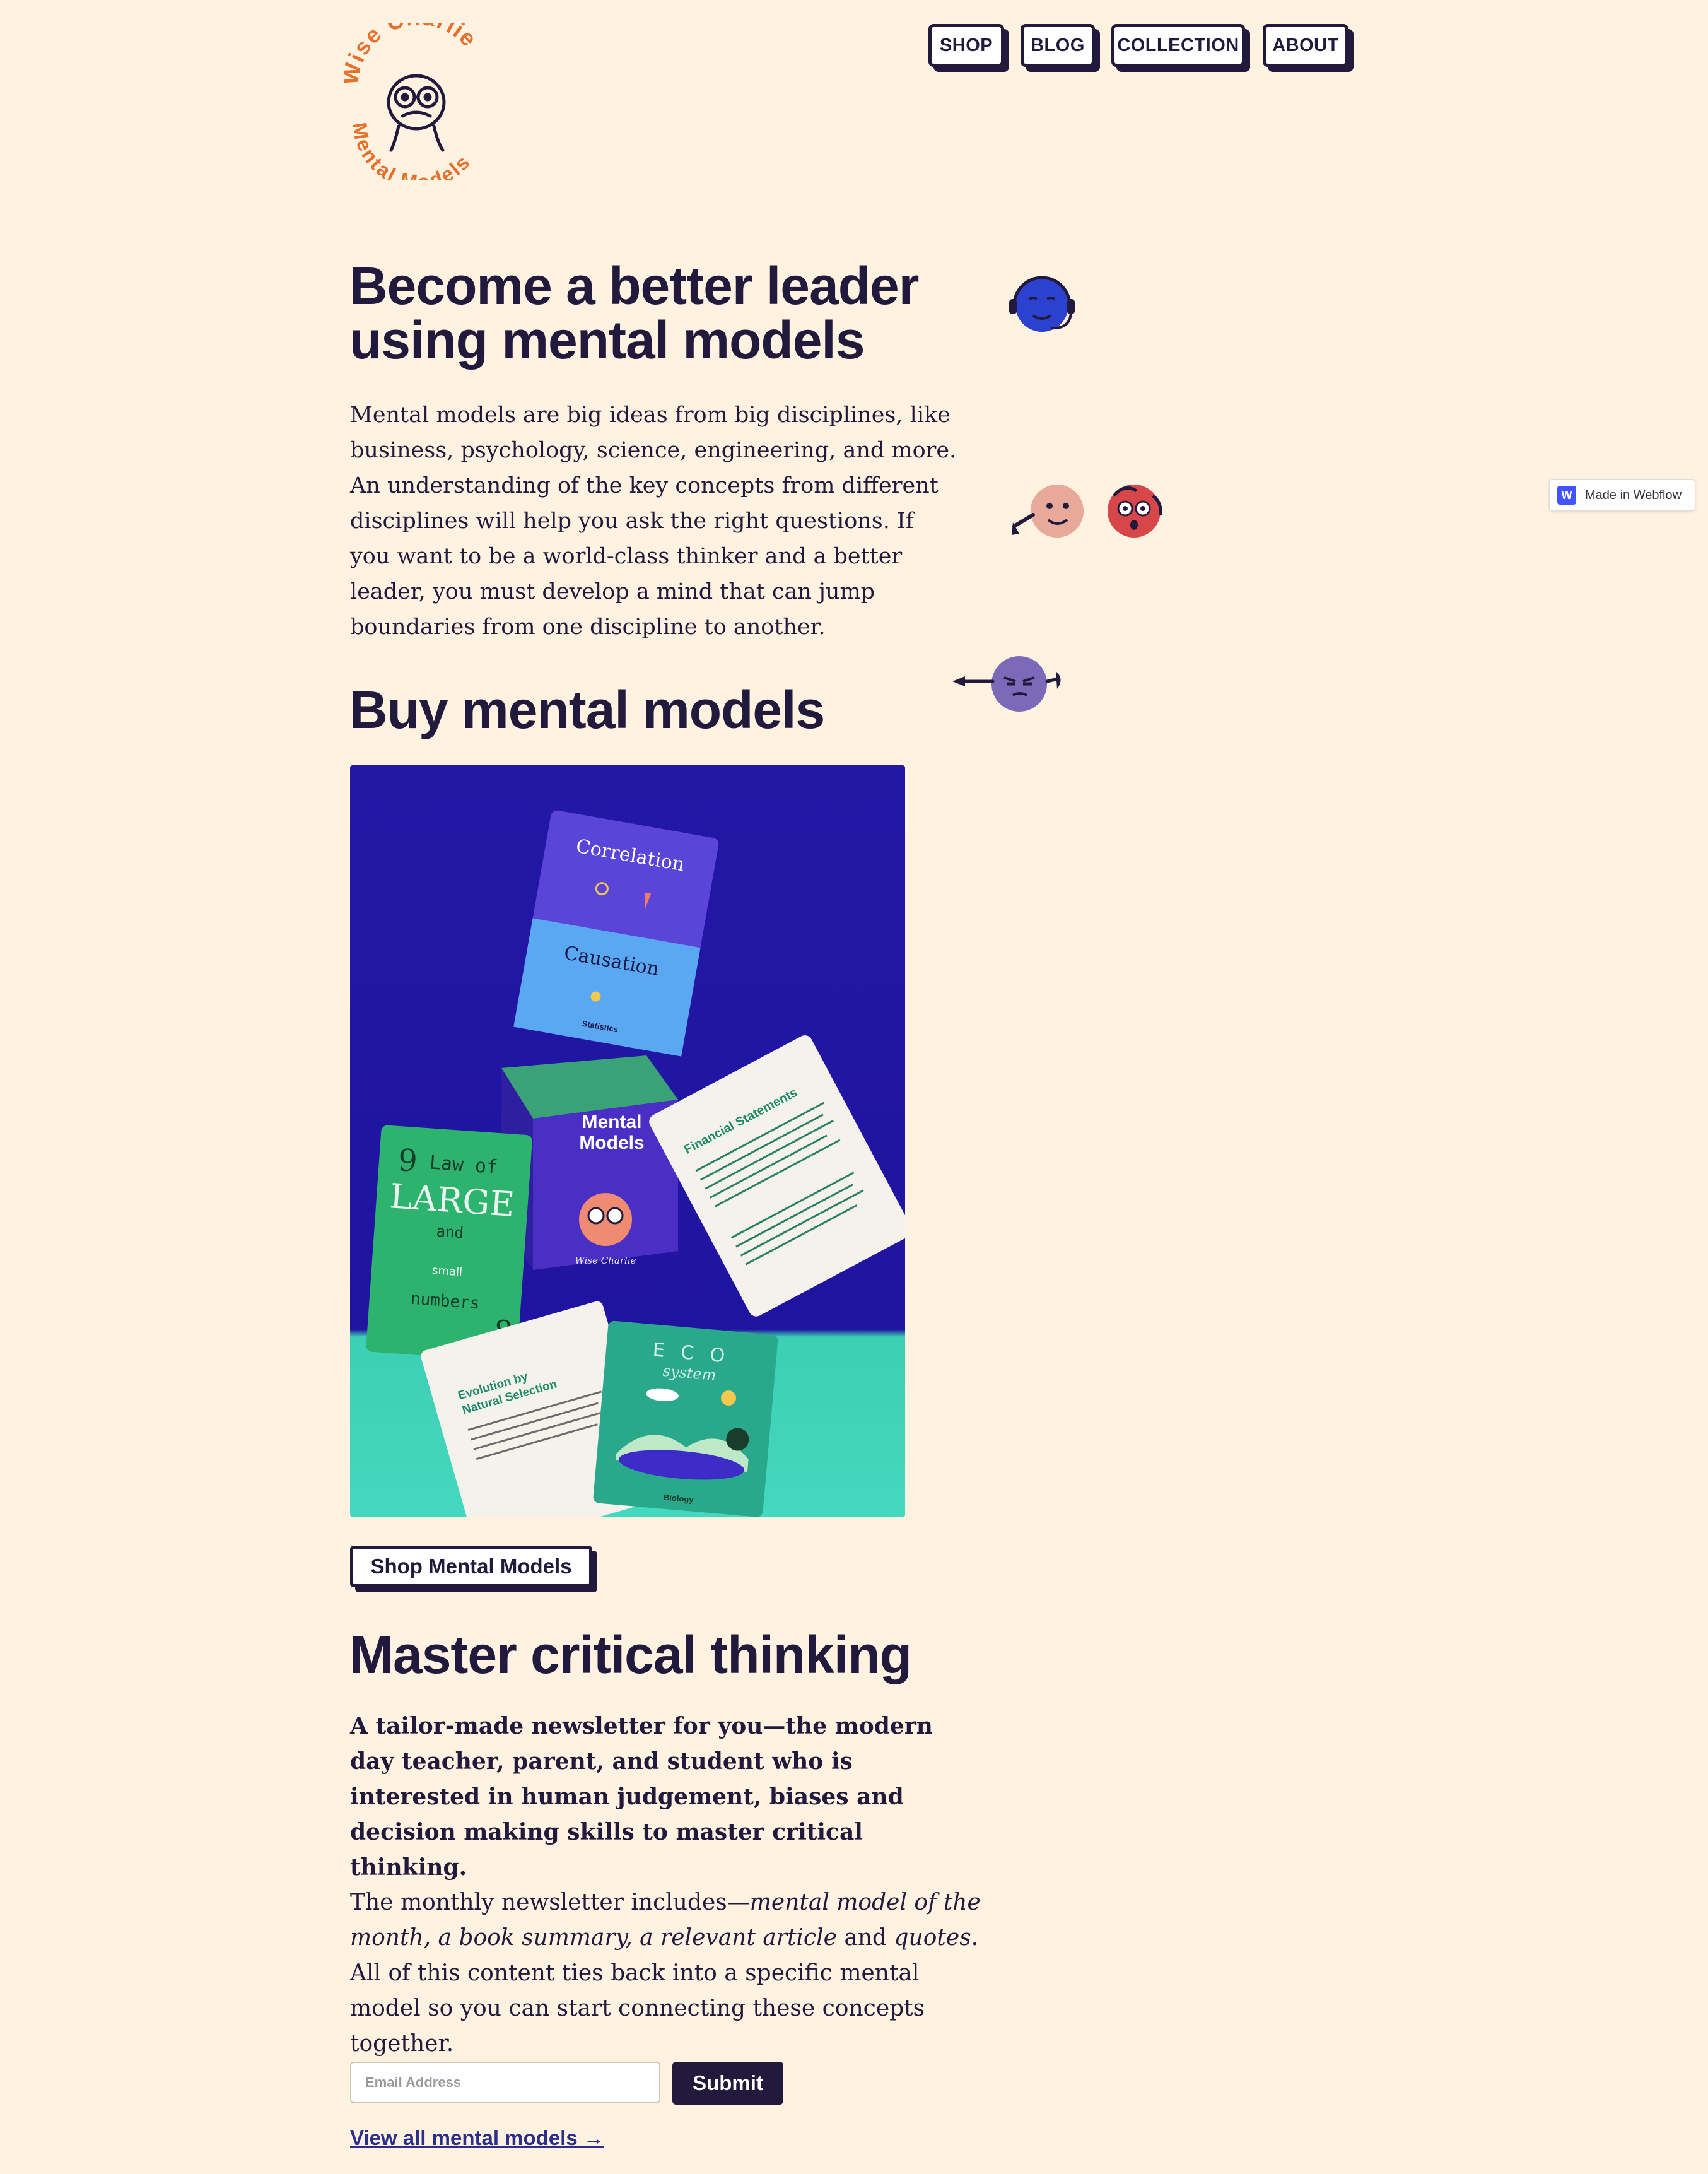 Image resolution: width=1708 pixels, height=2174 pixels. Describe the element at coordinates (605, 1260) in the screenshot. I see `box-brand: Wise Charlie` at that location.